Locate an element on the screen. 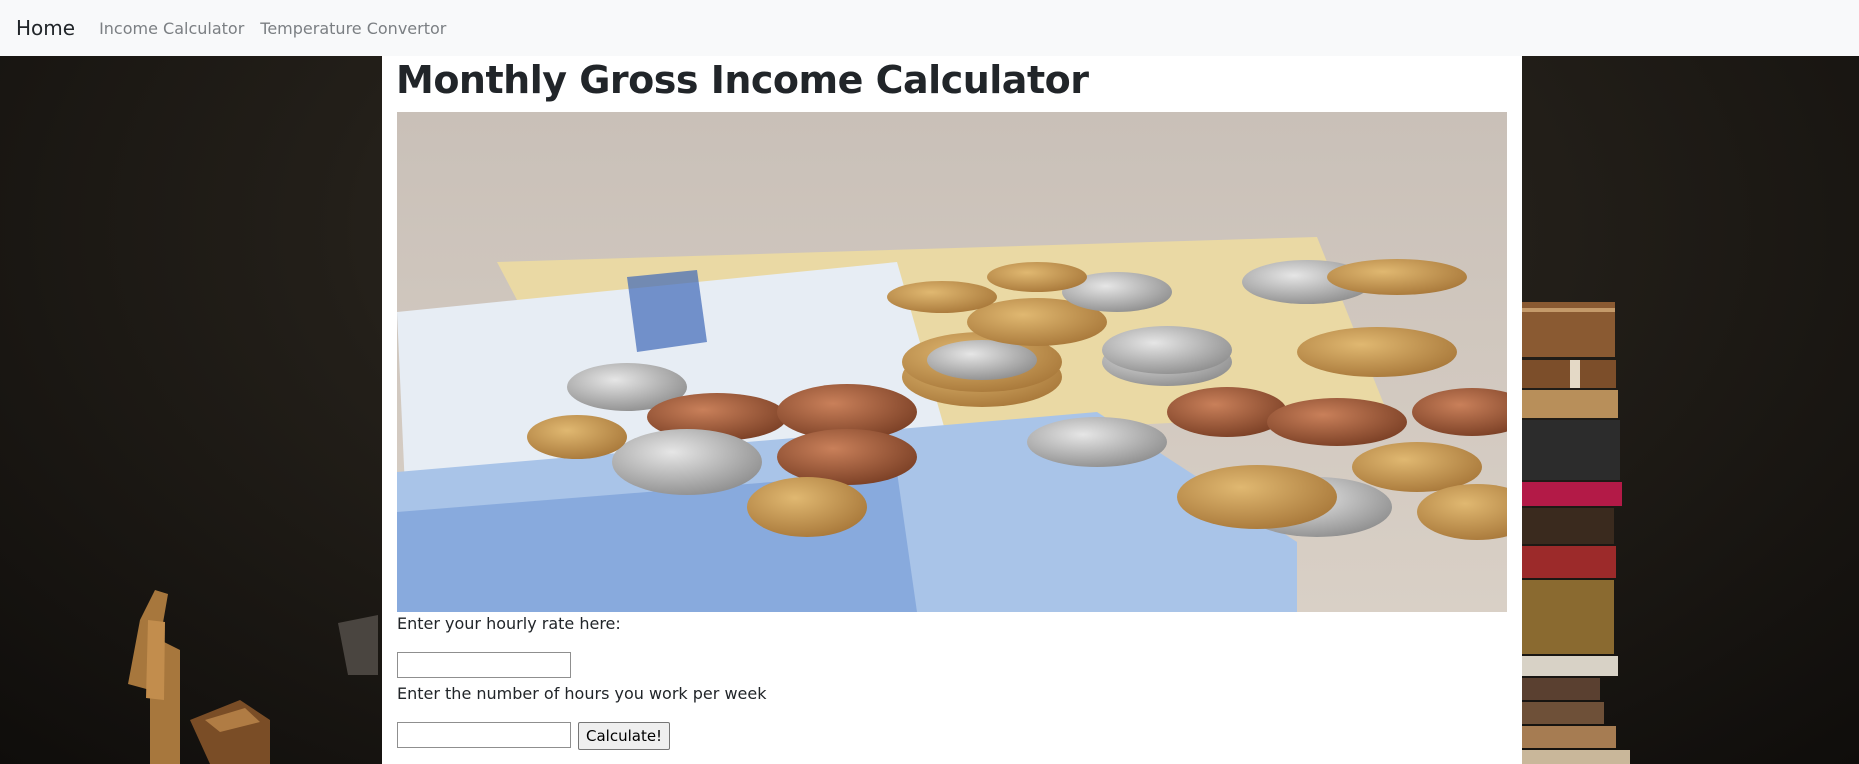 Image resolution: width=1859 pixels, height=764 pixels. book-stack-illustration is located at coordinates (1575, 533).